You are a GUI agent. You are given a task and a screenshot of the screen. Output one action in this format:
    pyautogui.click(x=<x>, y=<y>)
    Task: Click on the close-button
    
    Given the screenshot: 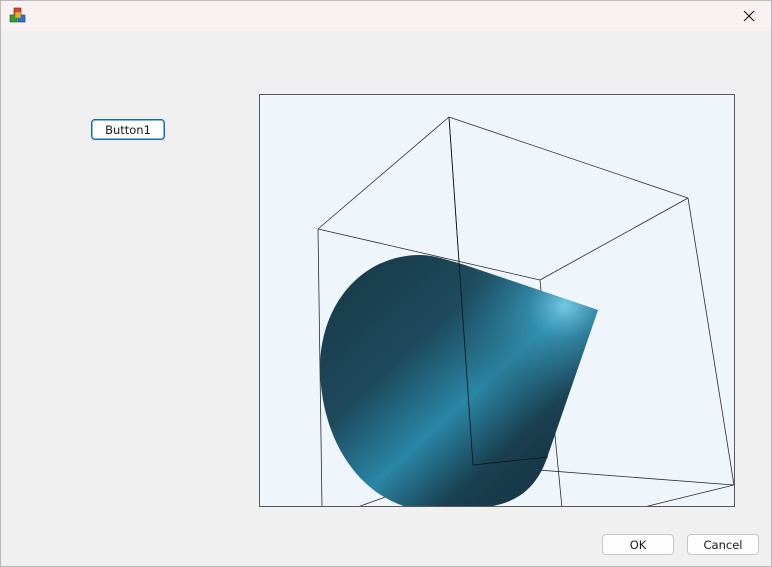 What is the action you would take?
    pyautogui.click(x=749, y=16)
    